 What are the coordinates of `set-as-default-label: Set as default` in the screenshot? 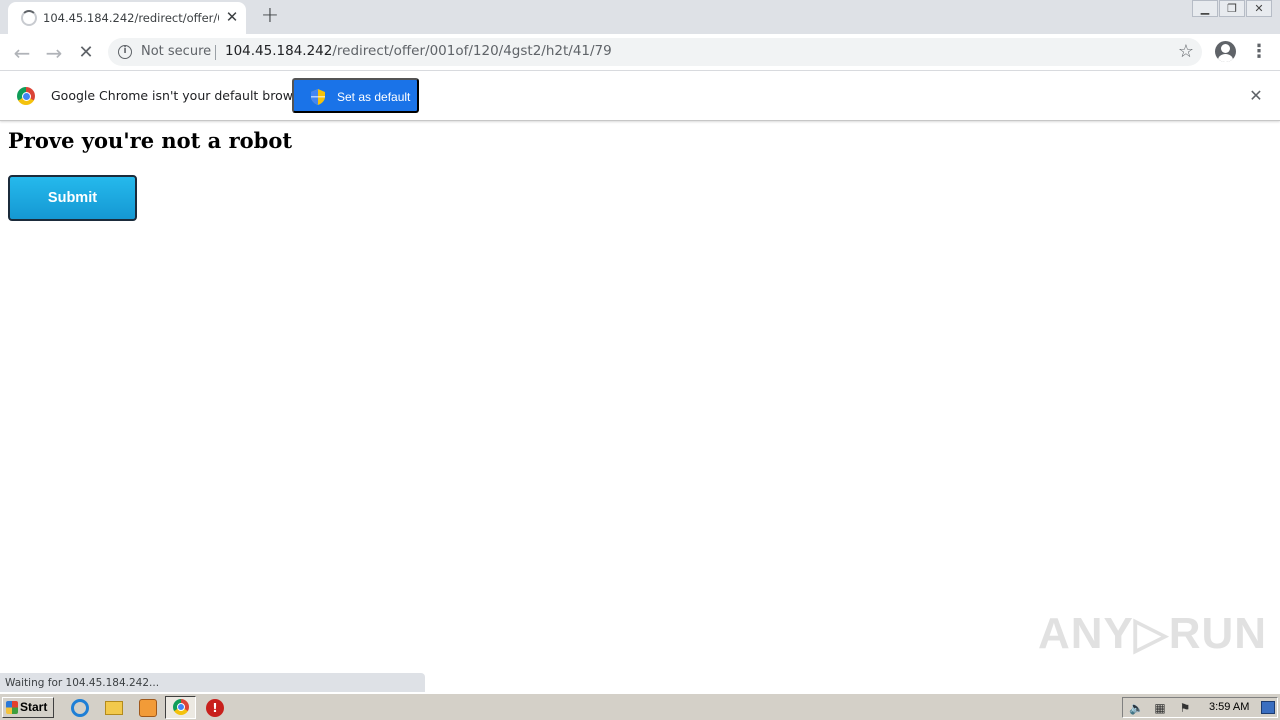 It's located at (374, 97).